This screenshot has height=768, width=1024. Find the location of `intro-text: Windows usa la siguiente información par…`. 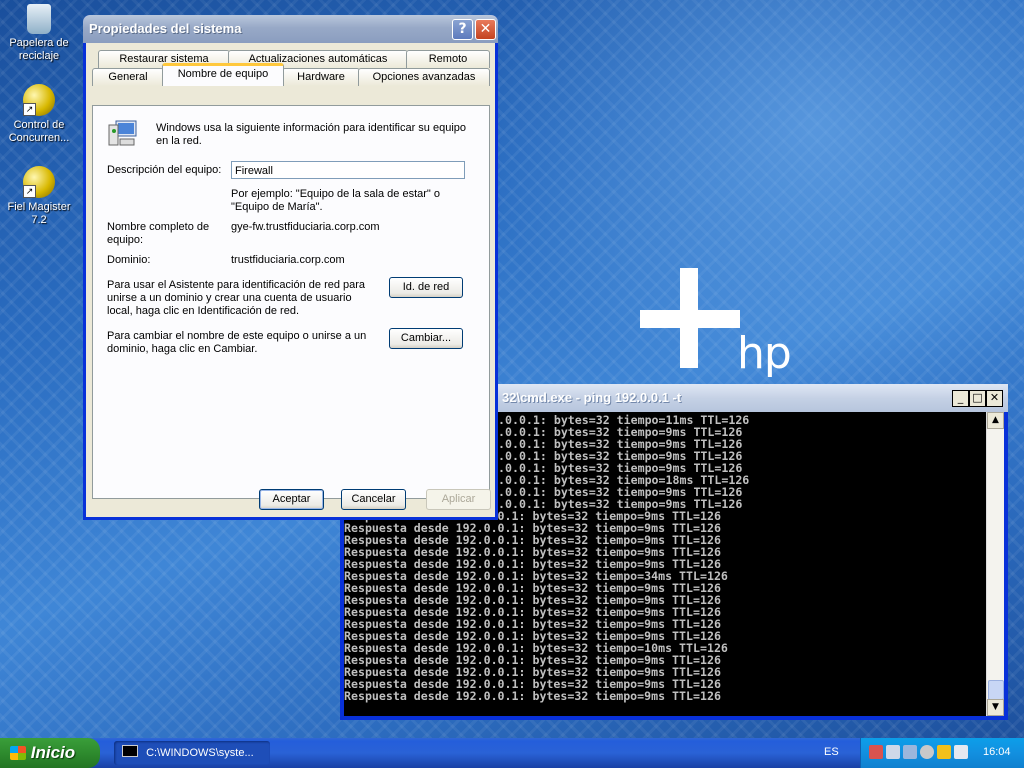

intro-text: Windows usa la siguiente información par… is located at coordinates (311, 134).